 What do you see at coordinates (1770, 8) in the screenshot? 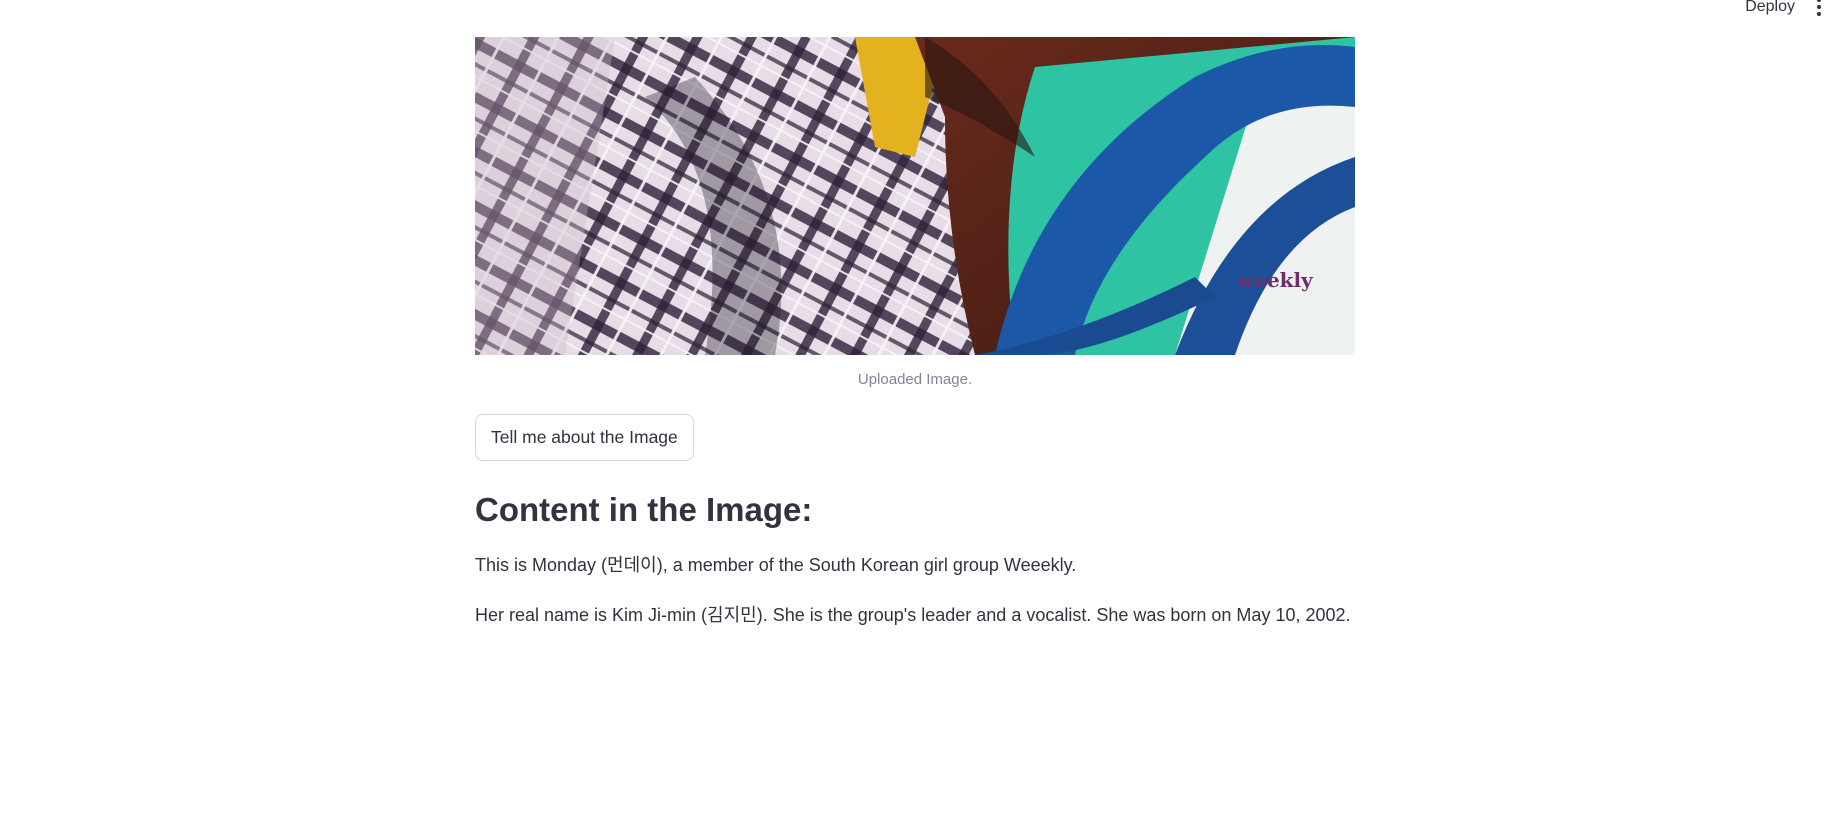
I see `deploy-button: Deploy` at bounding box center [1770, 8].